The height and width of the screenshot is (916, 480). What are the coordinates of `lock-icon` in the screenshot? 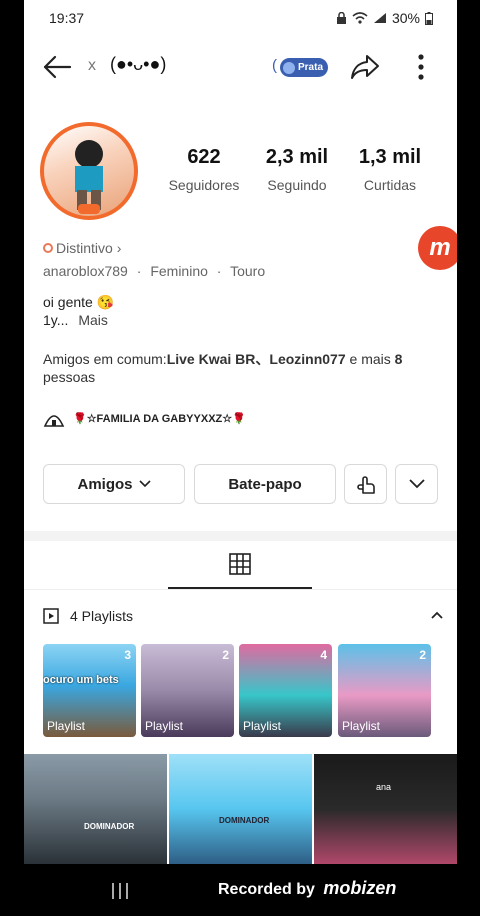 It's located at (341, 18).